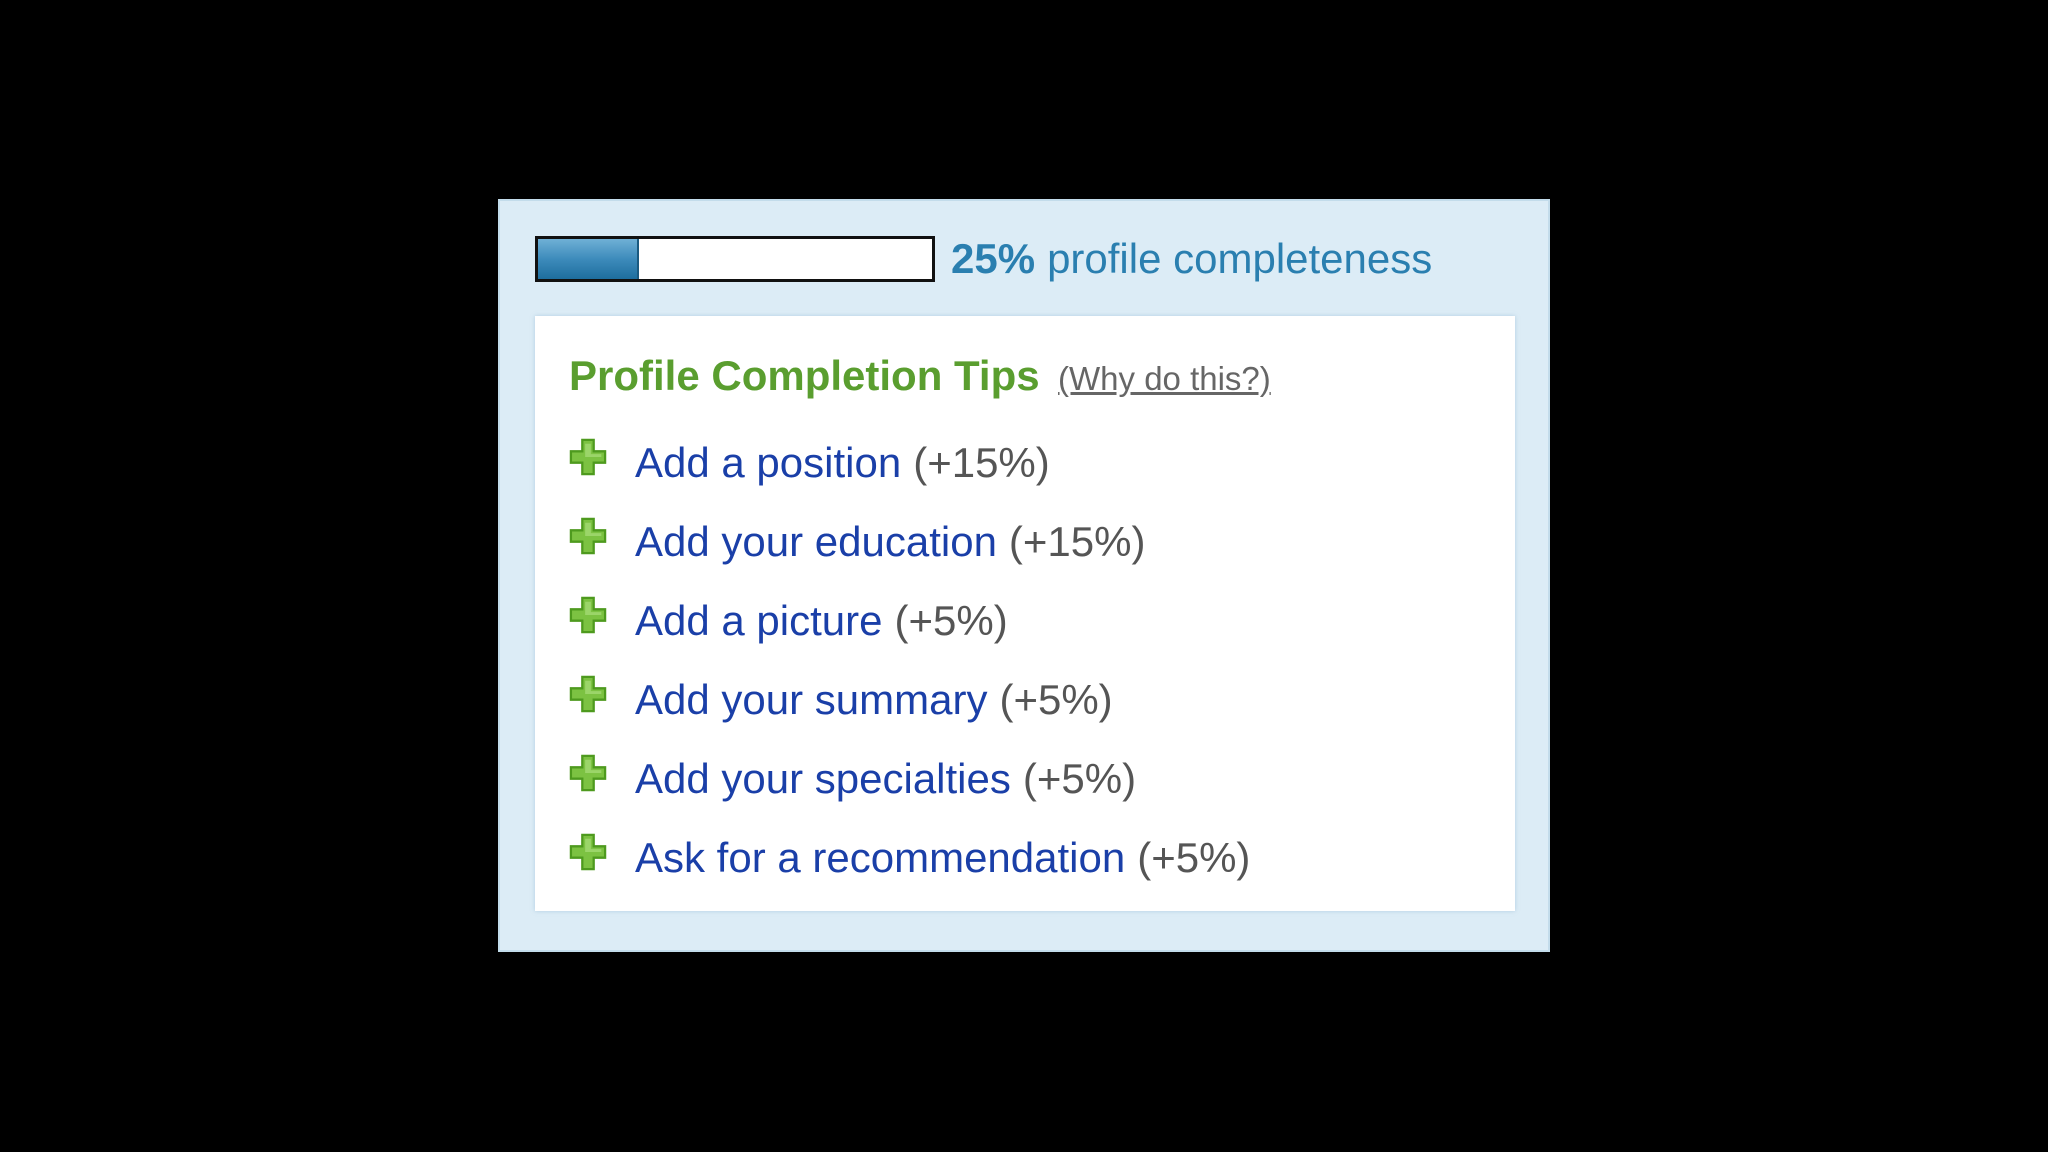 The image size is (2048, 1152). Describe the element at coordinates (993, 258) in the screenshot. I see `progress-percent: 25%` at that location.